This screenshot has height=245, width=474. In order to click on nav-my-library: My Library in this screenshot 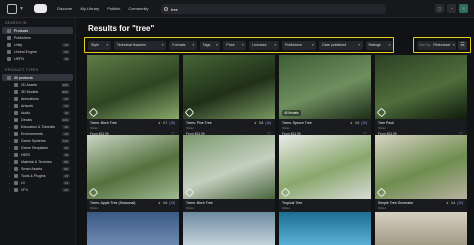, I will do `click(90, 8)`.